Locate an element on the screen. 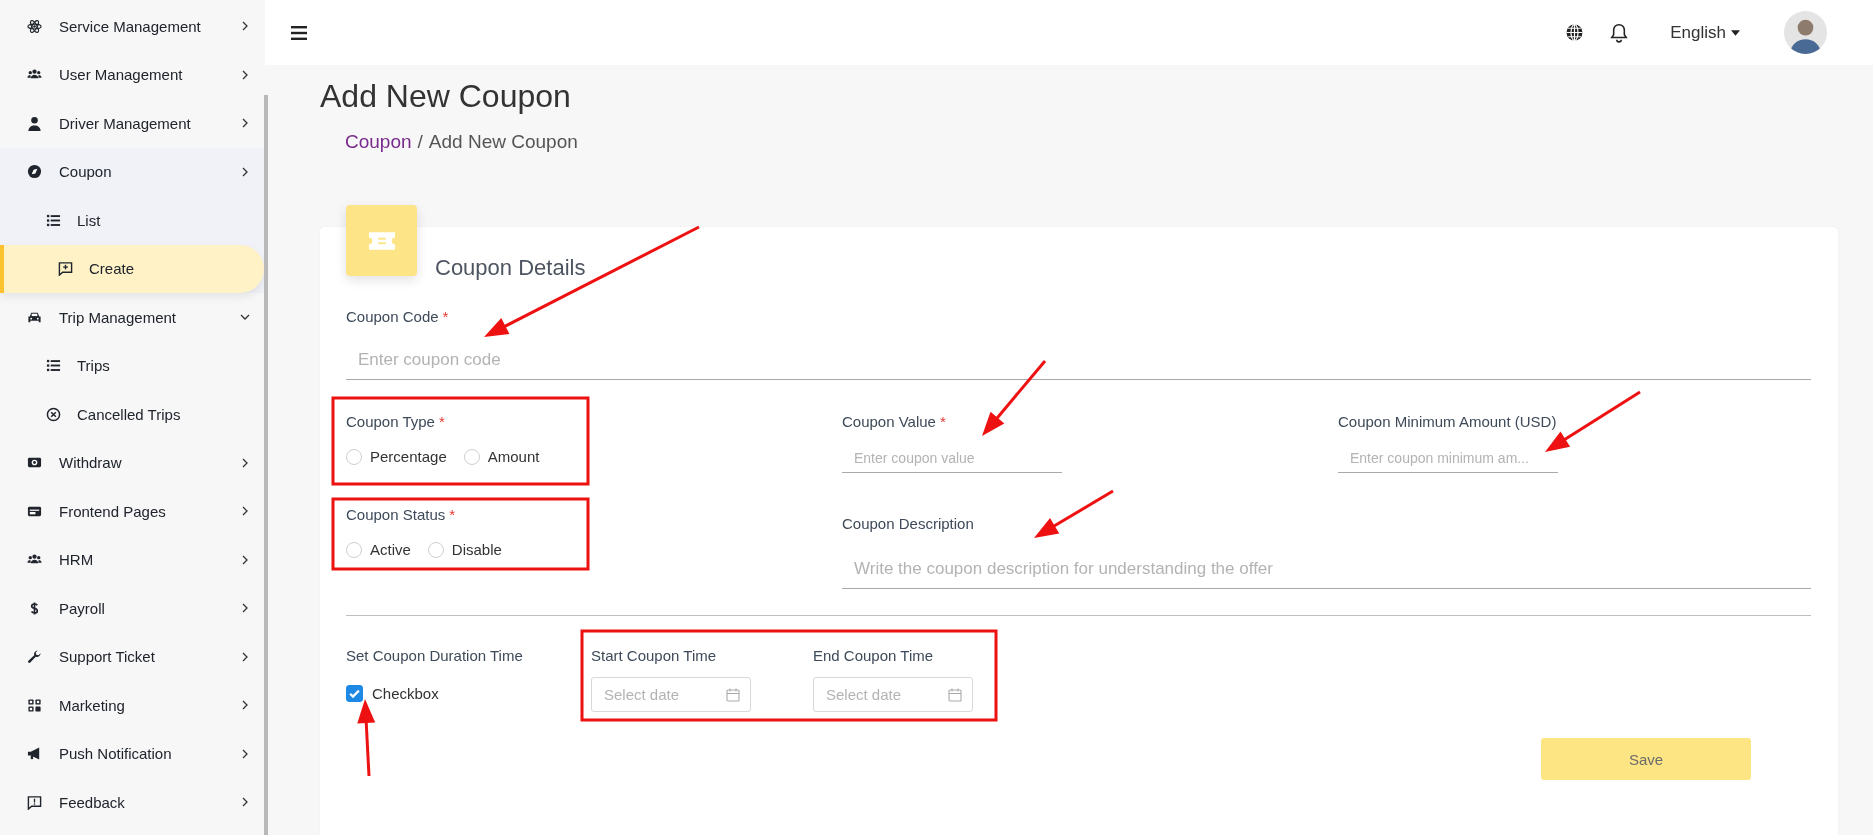 Image resolution: width=1873 pixels, height=835 pixels. sidebar-item: Withdraw is located at coordinates (132, 462).